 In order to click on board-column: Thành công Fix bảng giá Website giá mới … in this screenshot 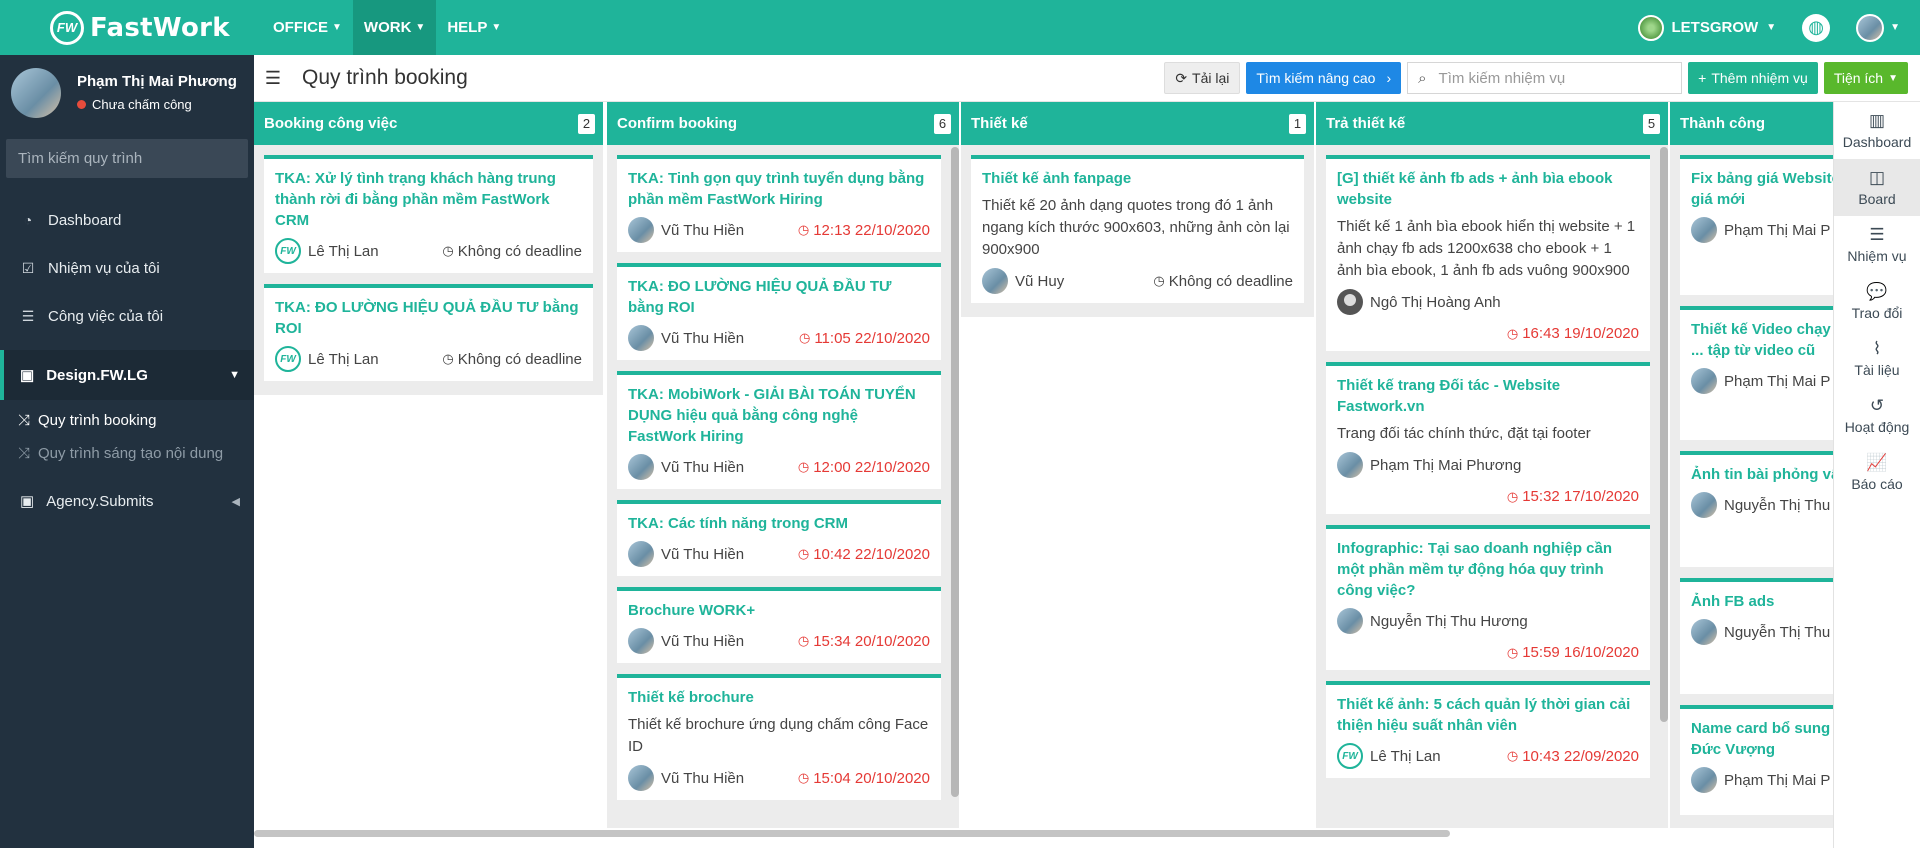, I will do `click(1752, 465)`.